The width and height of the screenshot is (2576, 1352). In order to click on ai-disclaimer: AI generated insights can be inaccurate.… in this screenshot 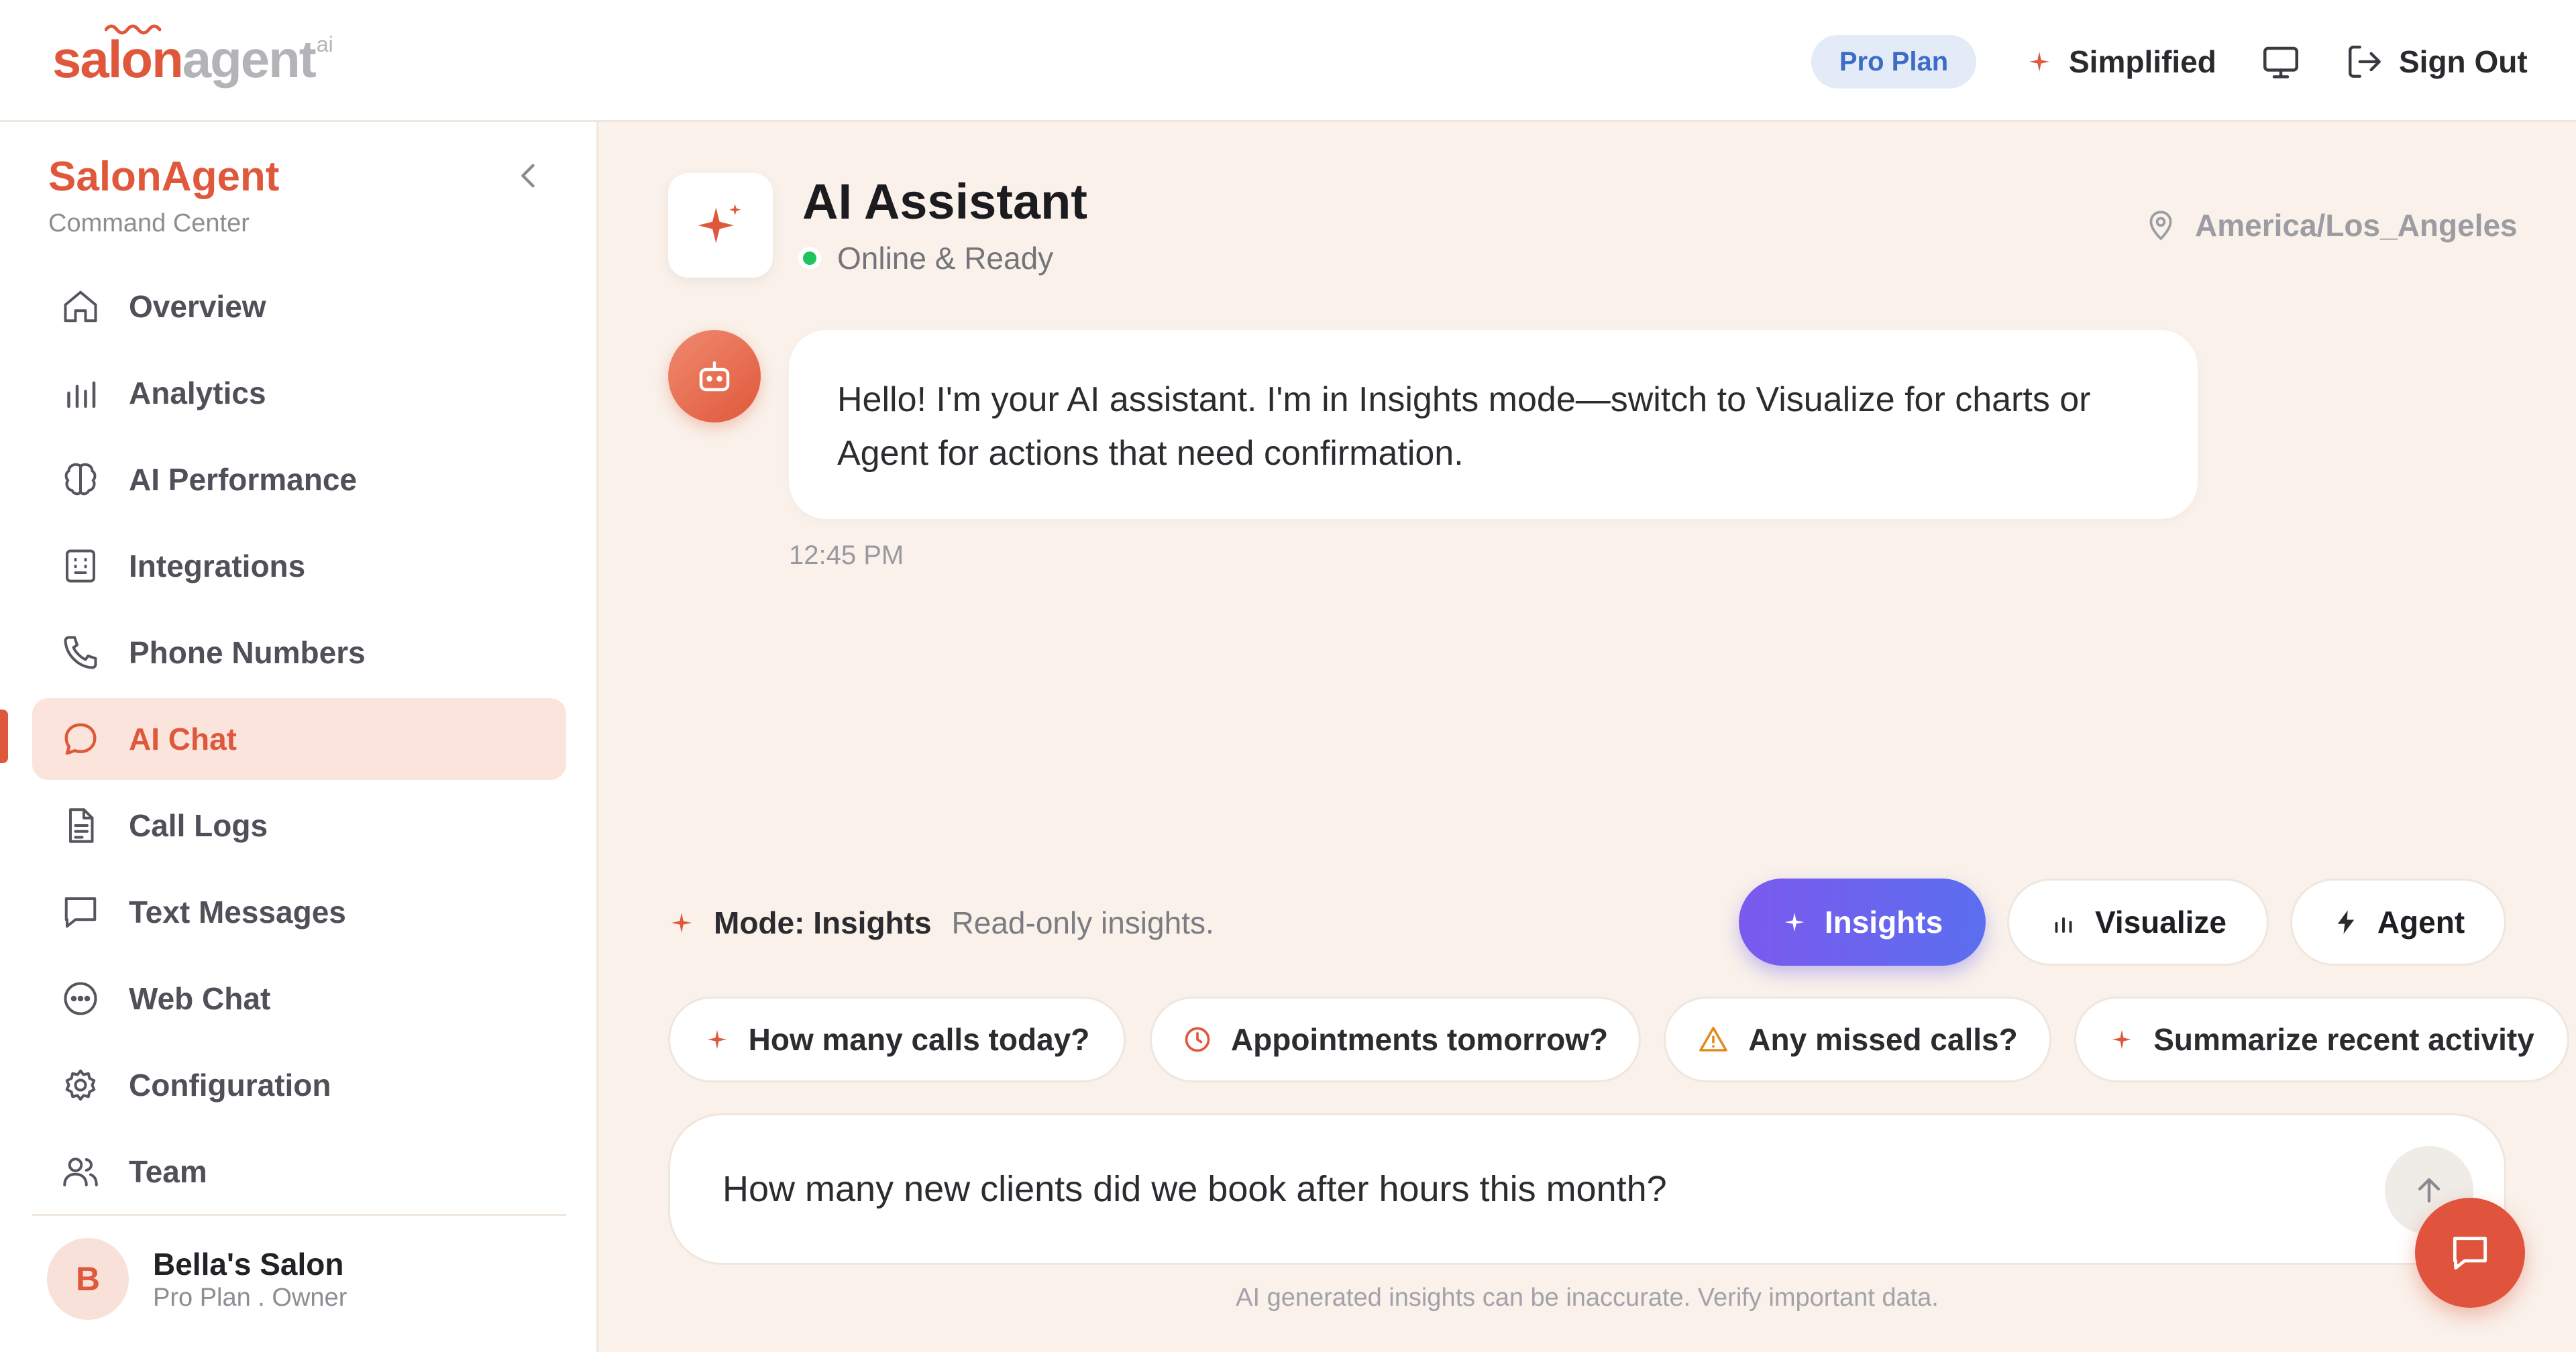, I will do `click(1587, 1298)`.